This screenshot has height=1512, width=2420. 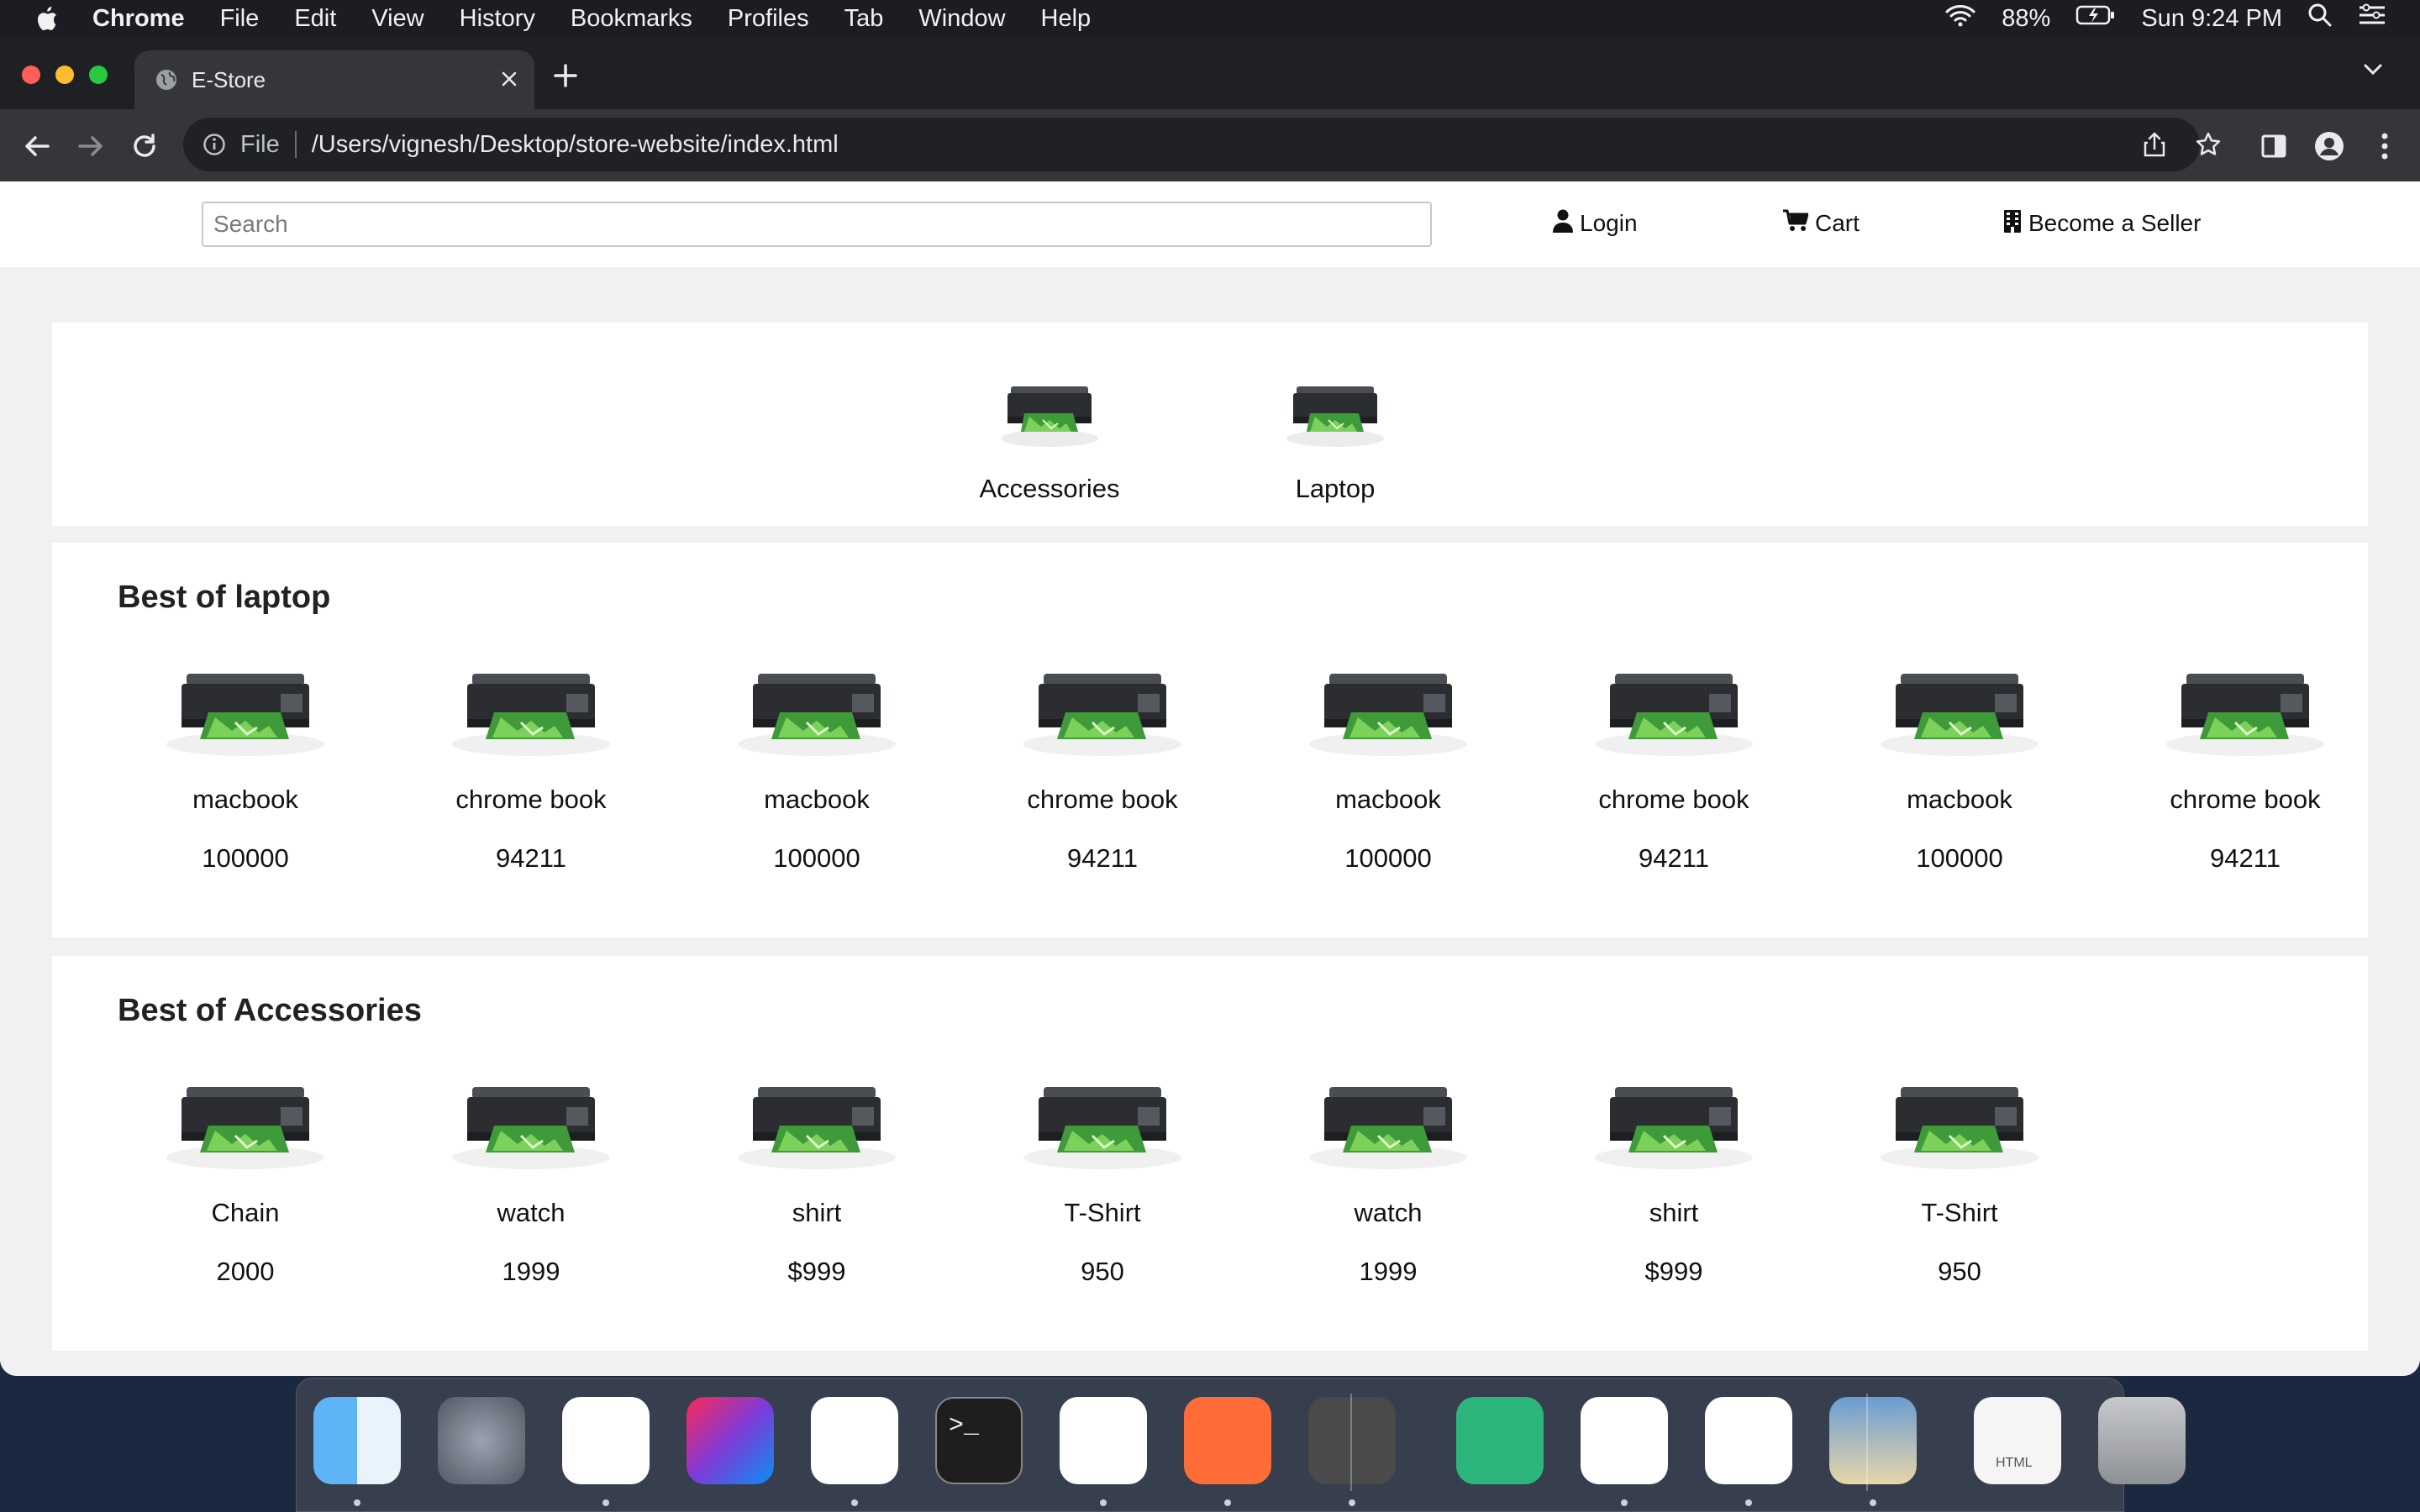 I want to click on dbeaver-icon, so click(x=1104, y=1440).